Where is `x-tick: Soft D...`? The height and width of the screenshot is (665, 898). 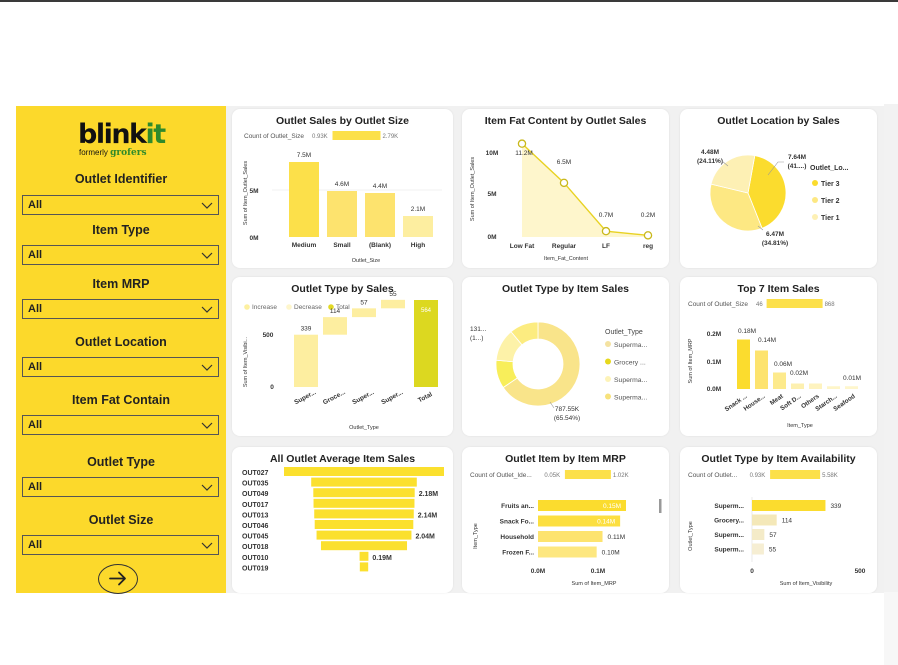
x-tick: Soft D... is located at coordinates (791, 403).